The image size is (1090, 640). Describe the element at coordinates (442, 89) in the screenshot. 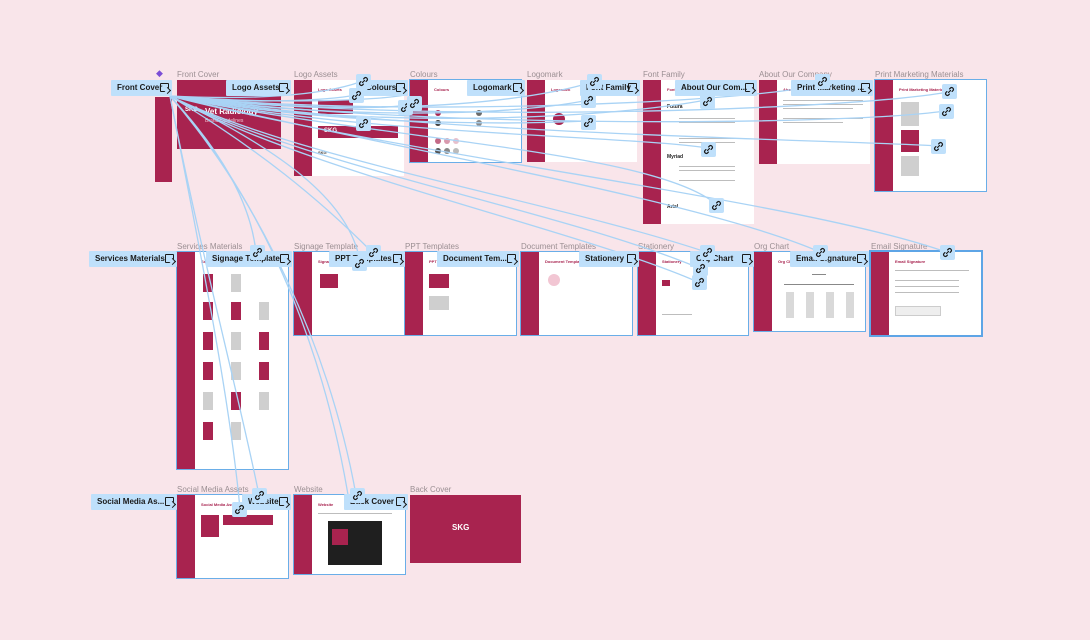

I see `colours-heading: Colours` at that location.